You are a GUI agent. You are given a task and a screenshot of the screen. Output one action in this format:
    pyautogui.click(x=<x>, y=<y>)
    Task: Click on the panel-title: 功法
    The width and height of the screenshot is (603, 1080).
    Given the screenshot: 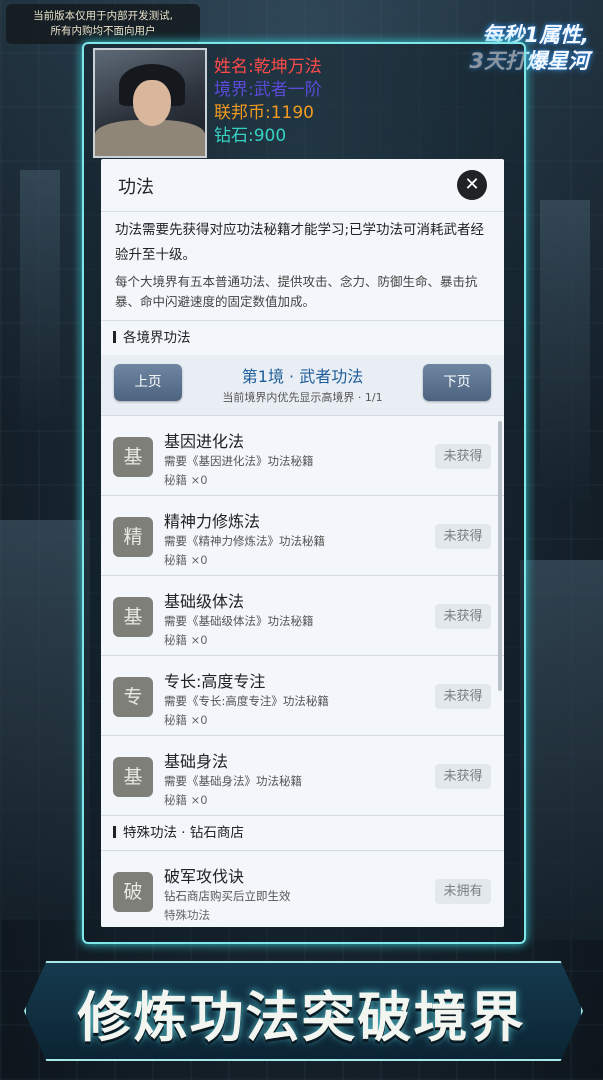 What is the action you would take?
    pyautogui.click(x=136, y=187)
    